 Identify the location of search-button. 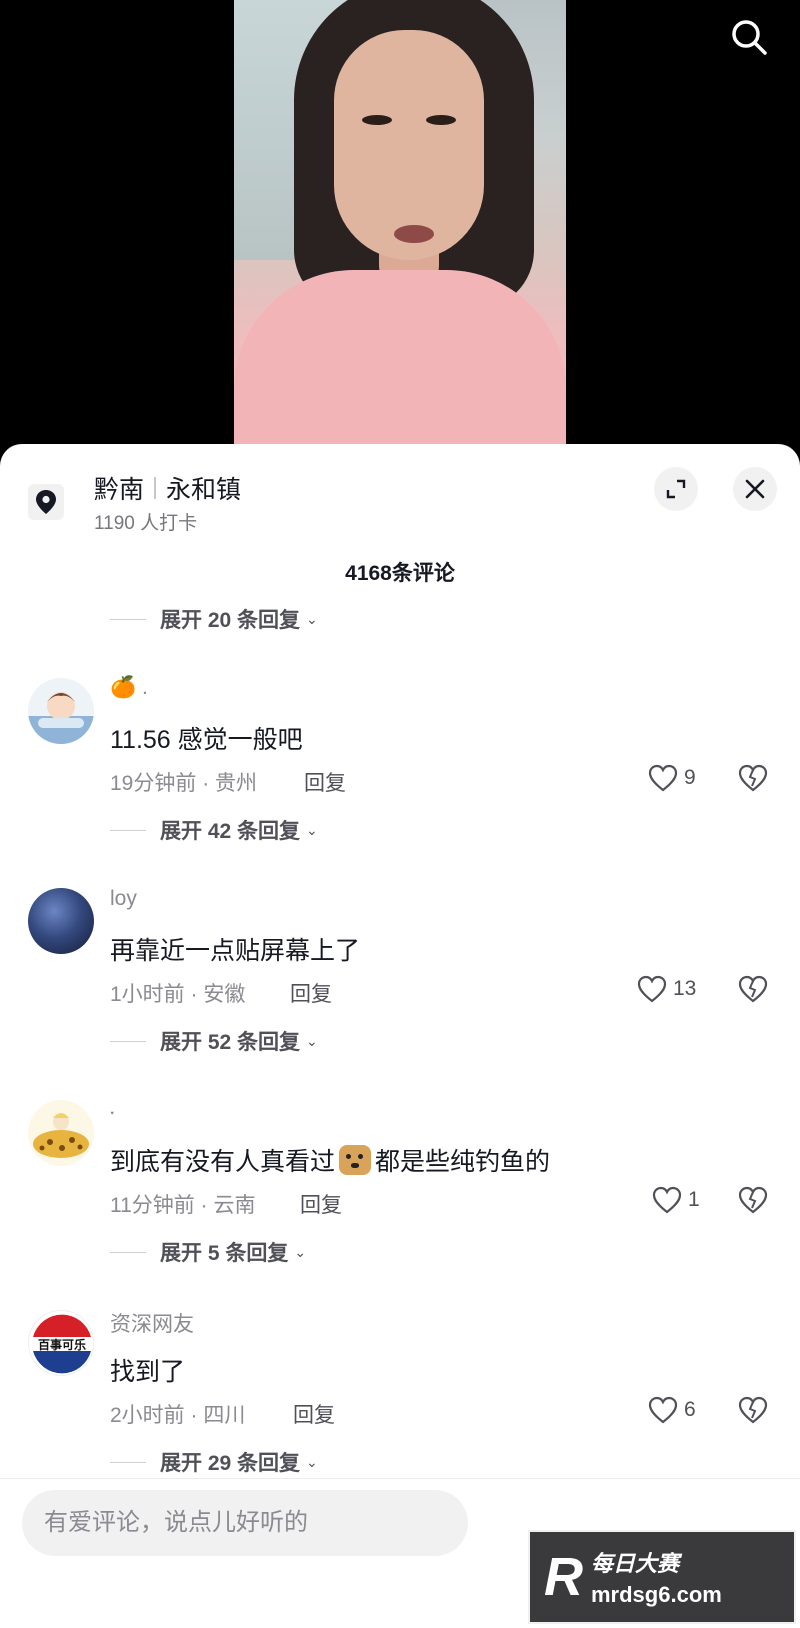
(749, 38).